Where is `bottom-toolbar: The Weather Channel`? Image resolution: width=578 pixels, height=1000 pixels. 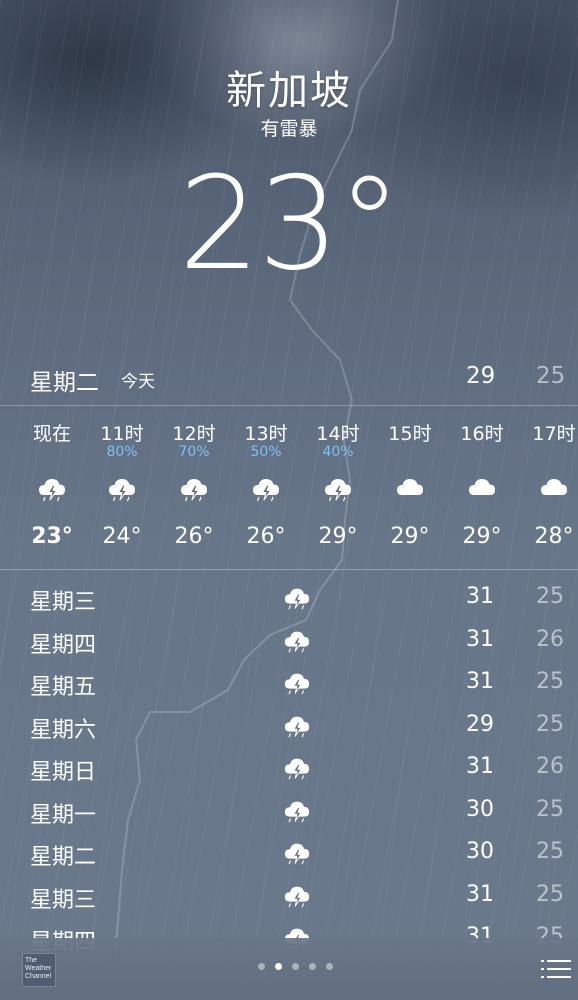
bottom-toolbar: The Weather Channel is located at coordinates (289, 969).